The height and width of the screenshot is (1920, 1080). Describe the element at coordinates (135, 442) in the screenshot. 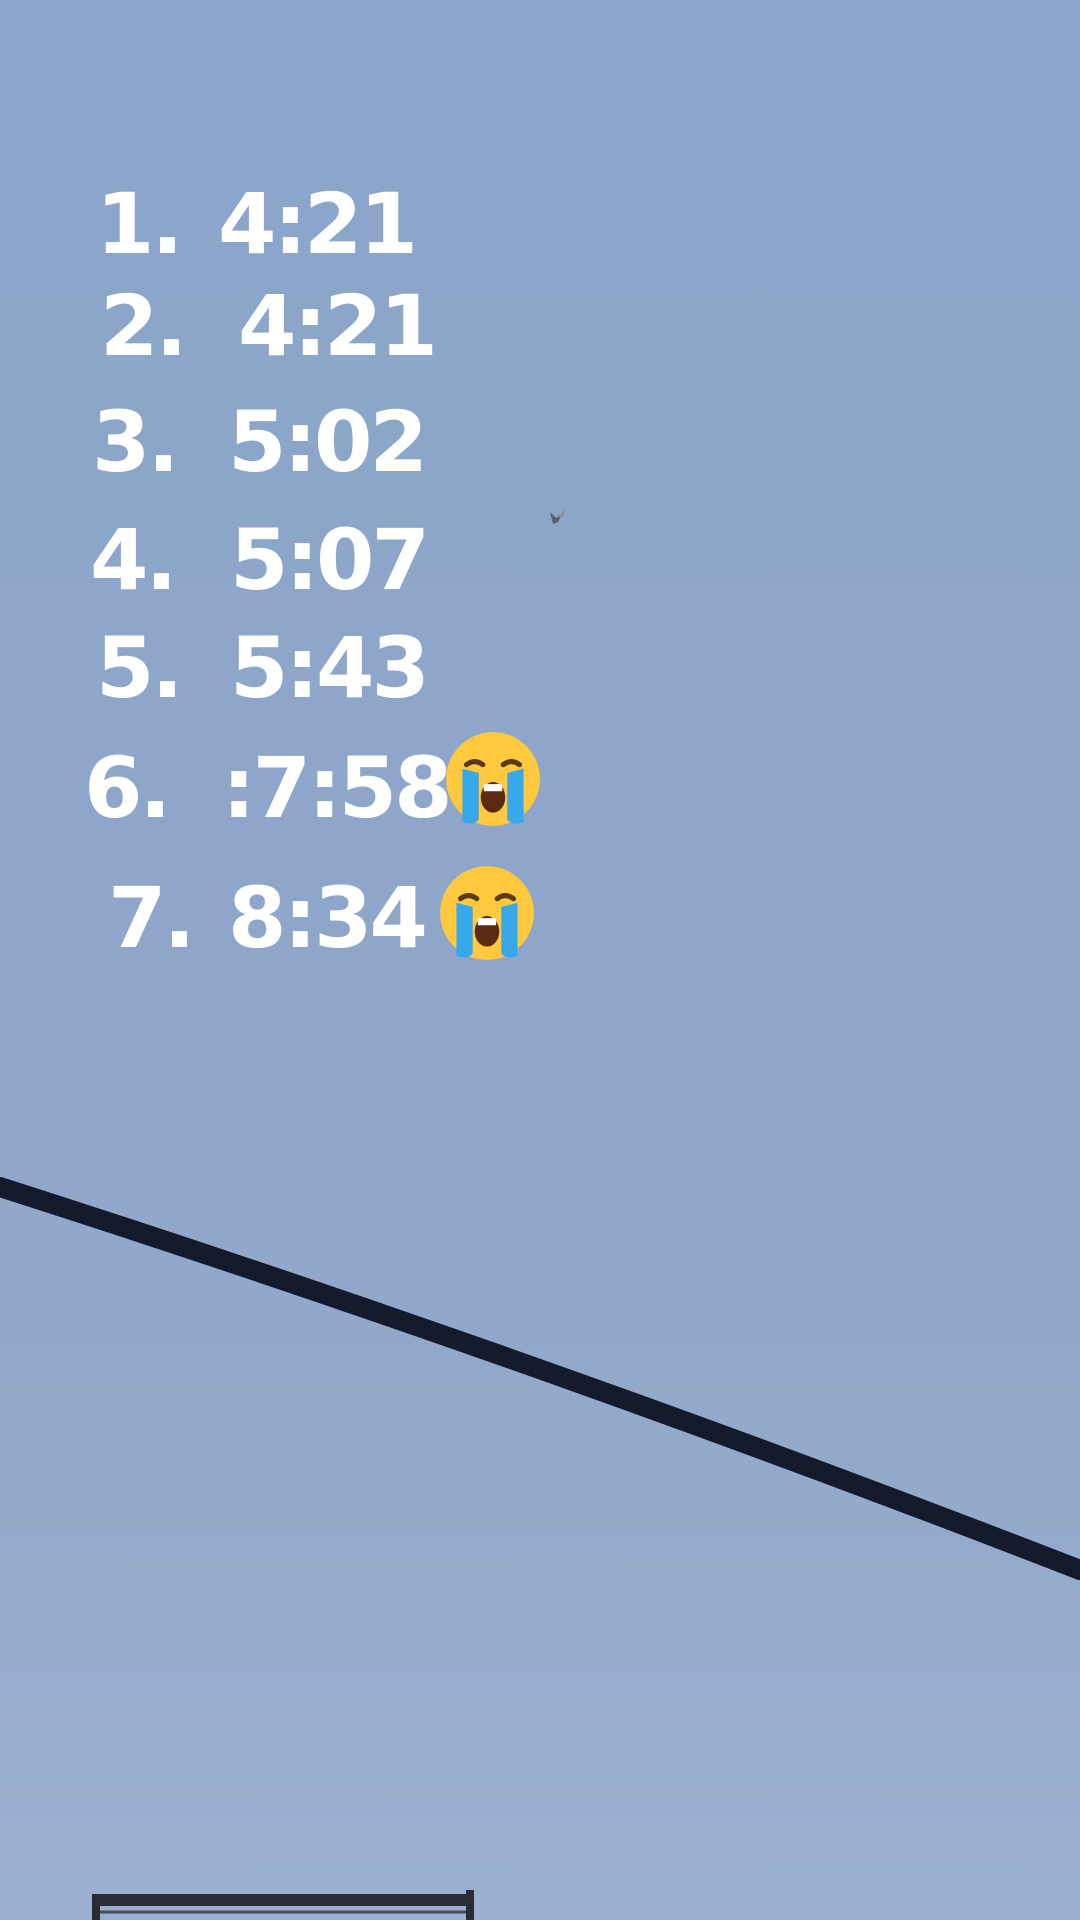

I see `list-item-number: 3.` at that location.